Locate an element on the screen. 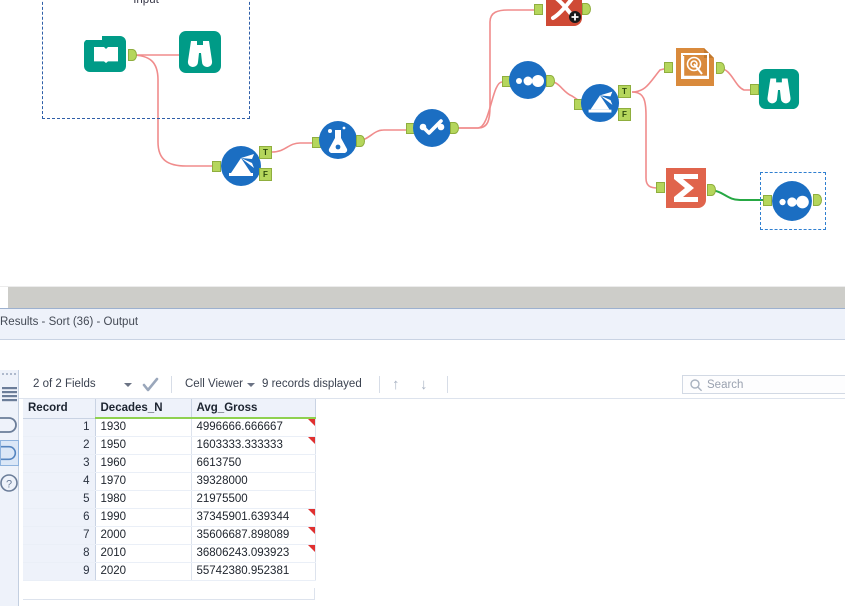  fields-selector-caret-icon is located at coordinates (128, 385).